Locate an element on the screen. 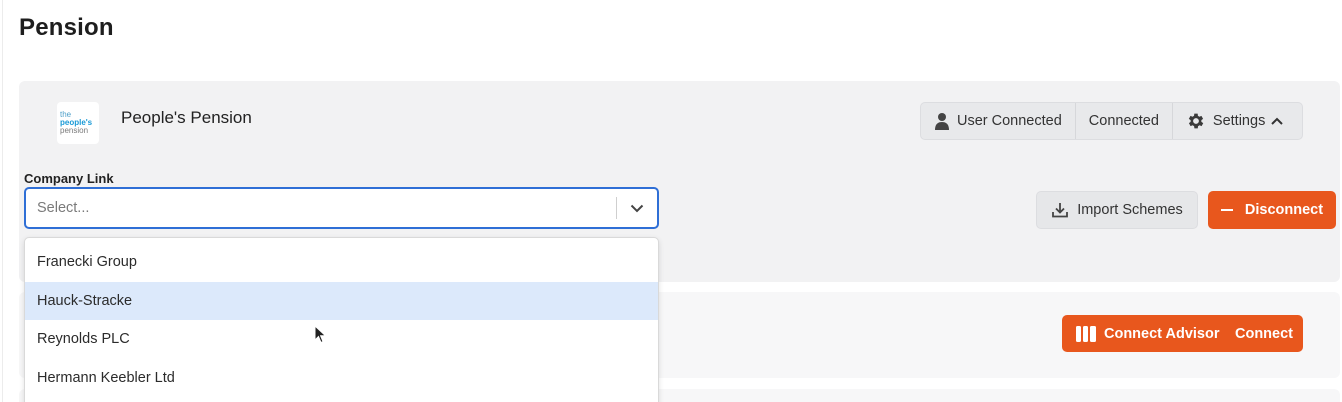  import-schemes-button: Import Schemes is located at coordinates (1117, 210).